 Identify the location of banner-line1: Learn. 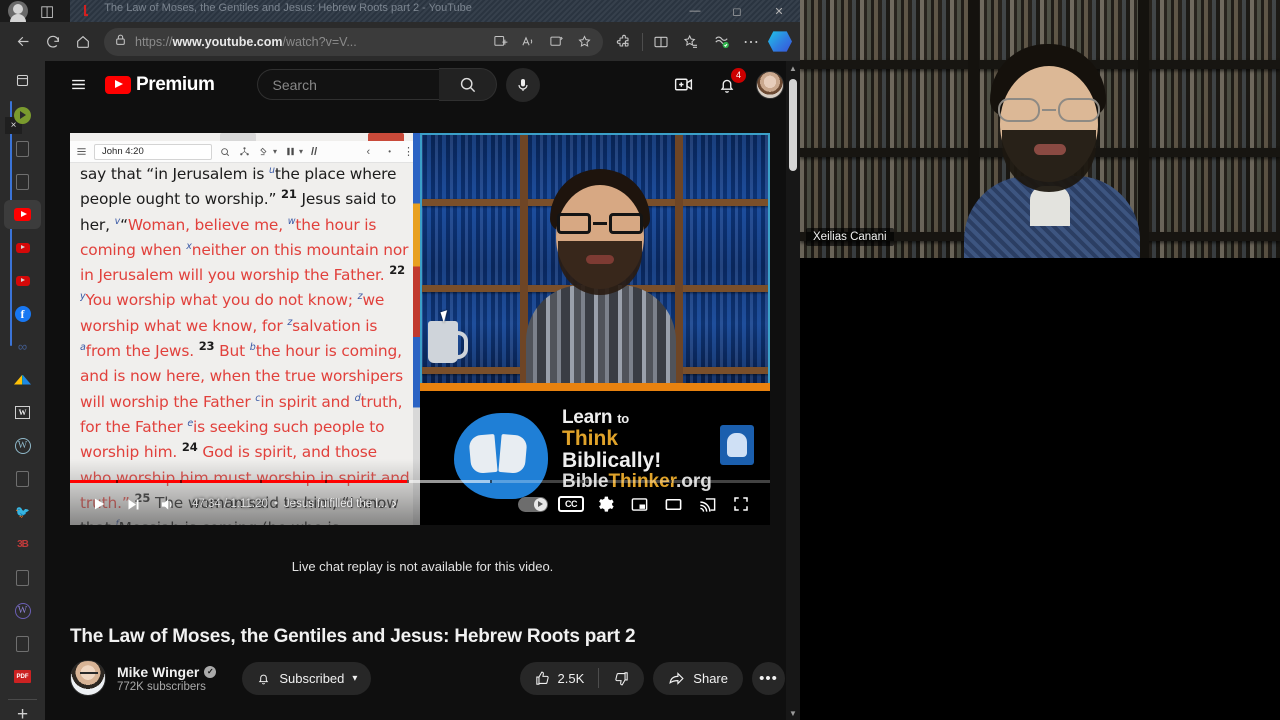
(587, 417).